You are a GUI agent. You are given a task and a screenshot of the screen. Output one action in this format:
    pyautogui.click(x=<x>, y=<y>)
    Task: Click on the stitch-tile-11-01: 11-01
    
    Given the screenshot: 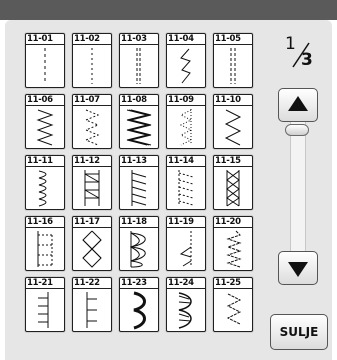 What is the action you would take?
    pyautogui.click(x=45, y=60)
    